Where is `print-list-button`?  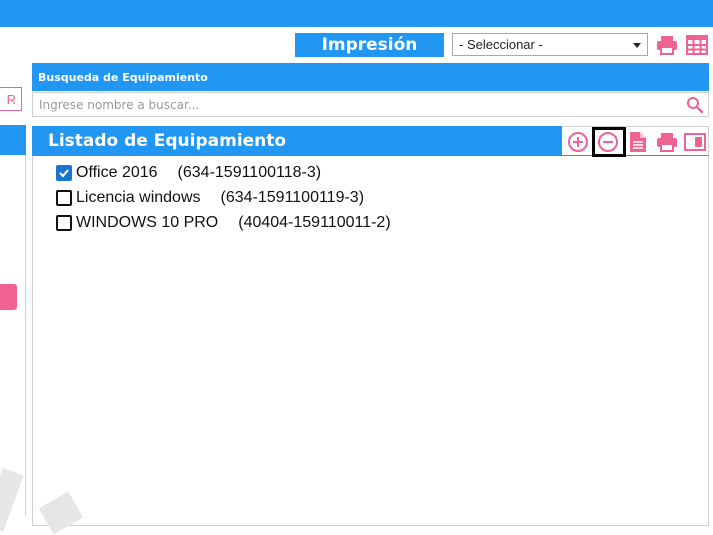
print-list-button is located at coordinates (667, 142).